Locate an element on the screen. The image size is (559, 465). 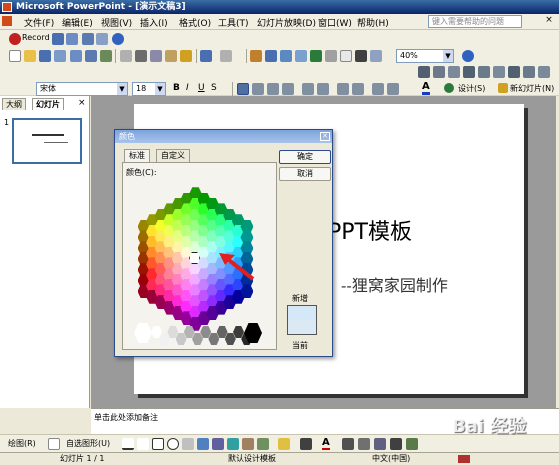
wordart-icon is located at coordinates (218, 444).